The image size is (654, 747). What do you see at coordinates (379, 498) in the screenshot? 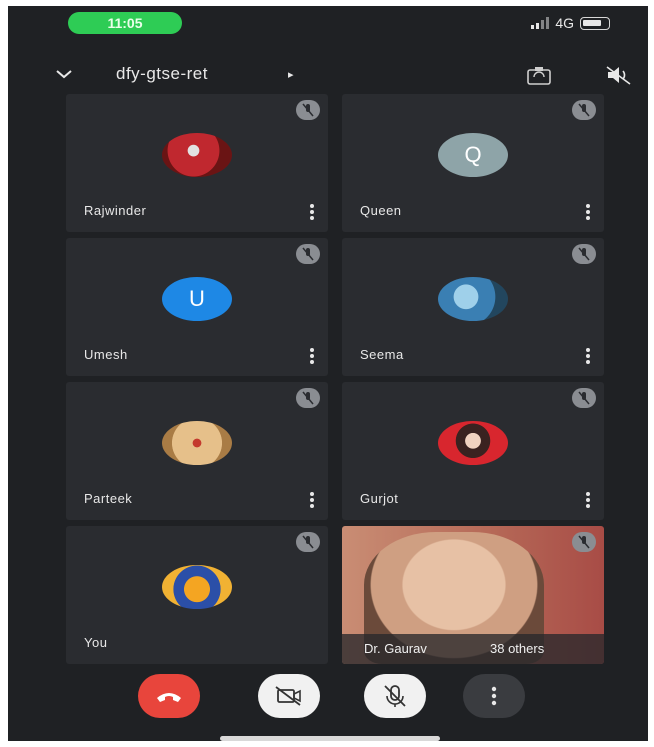
I see `participant-name: Gurjot` at bounding box center [379, 498].